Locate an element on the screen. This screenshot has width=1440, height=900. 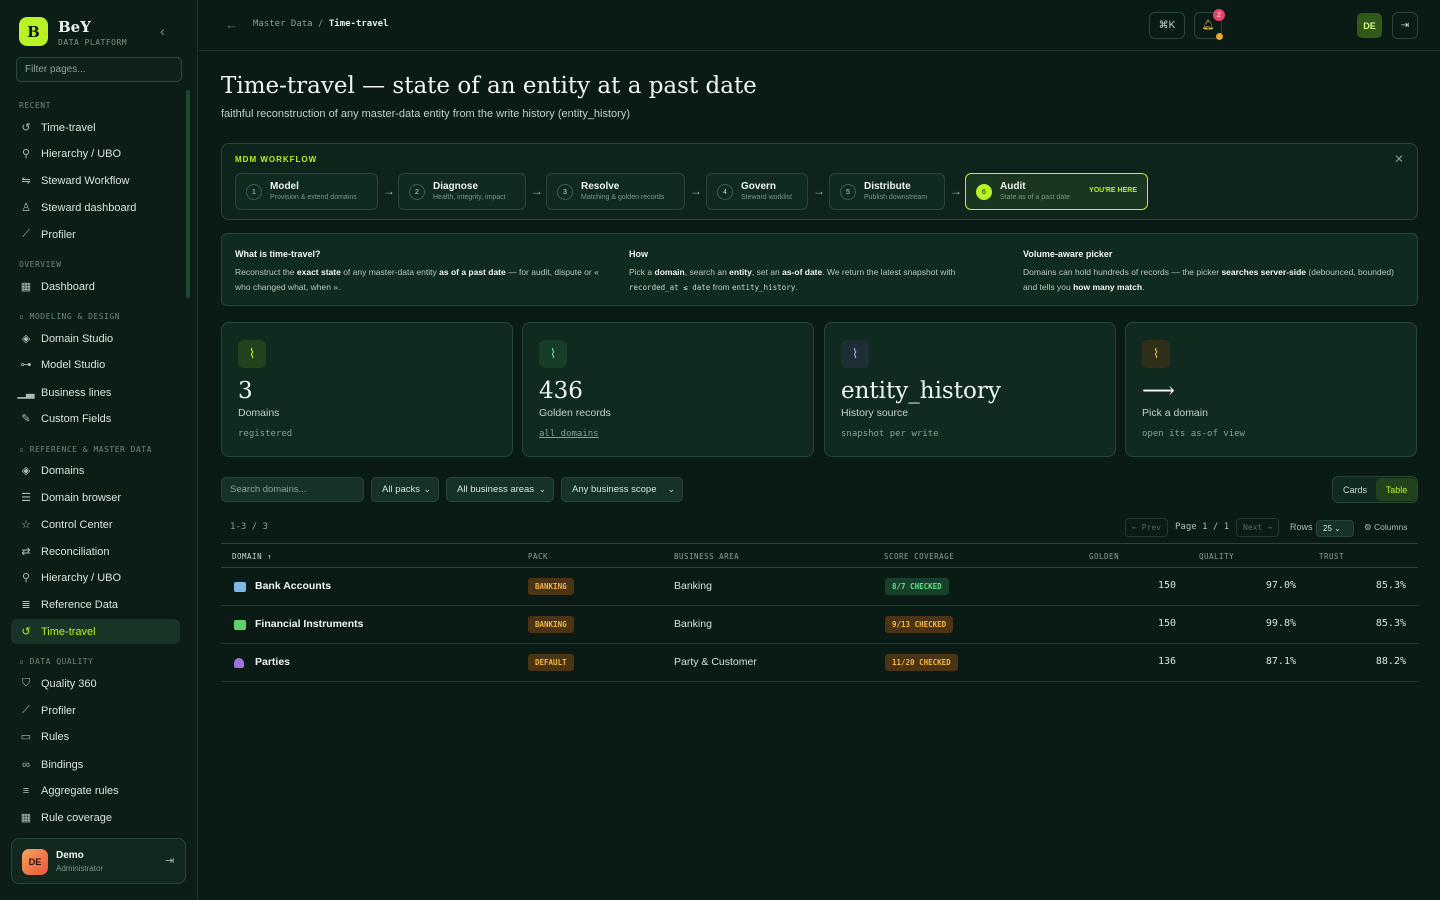
sidebar-item-label: Steward Workflow is located at coordinates (85, 180).